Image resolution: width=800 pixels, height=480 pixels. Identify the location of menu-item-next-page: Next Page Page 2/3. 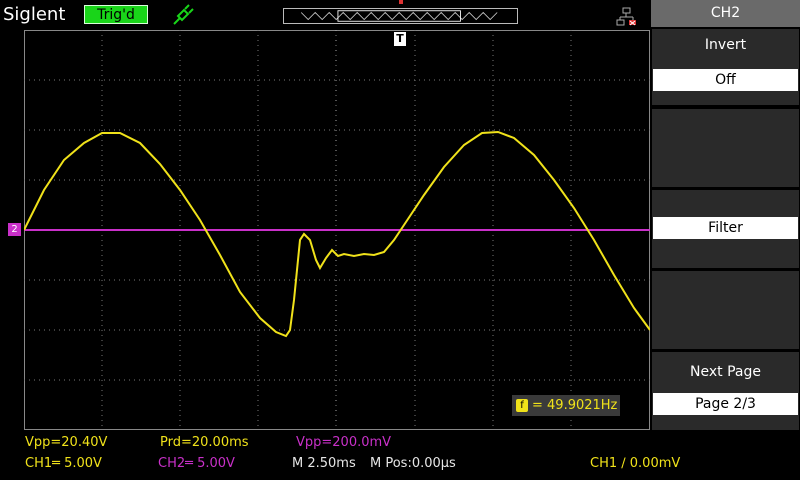
(725, 391).